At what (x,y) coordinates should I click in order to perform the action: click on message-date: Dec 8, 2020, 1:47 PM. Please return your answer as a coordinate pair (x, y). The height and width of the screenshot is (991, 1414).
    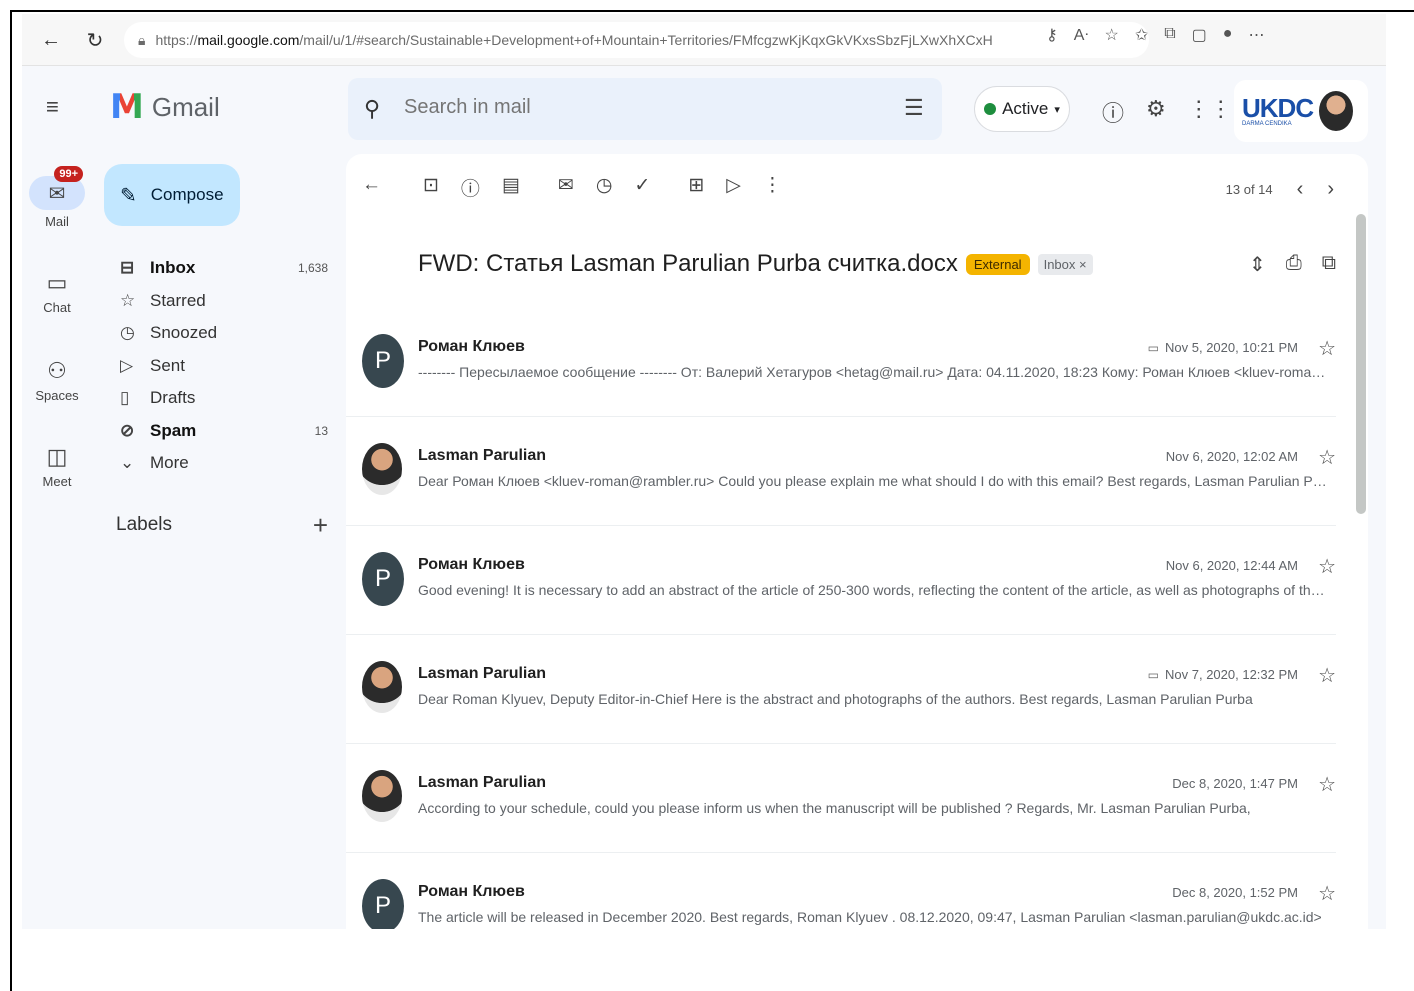
    Looking at the image, I should click on (1235, 783).